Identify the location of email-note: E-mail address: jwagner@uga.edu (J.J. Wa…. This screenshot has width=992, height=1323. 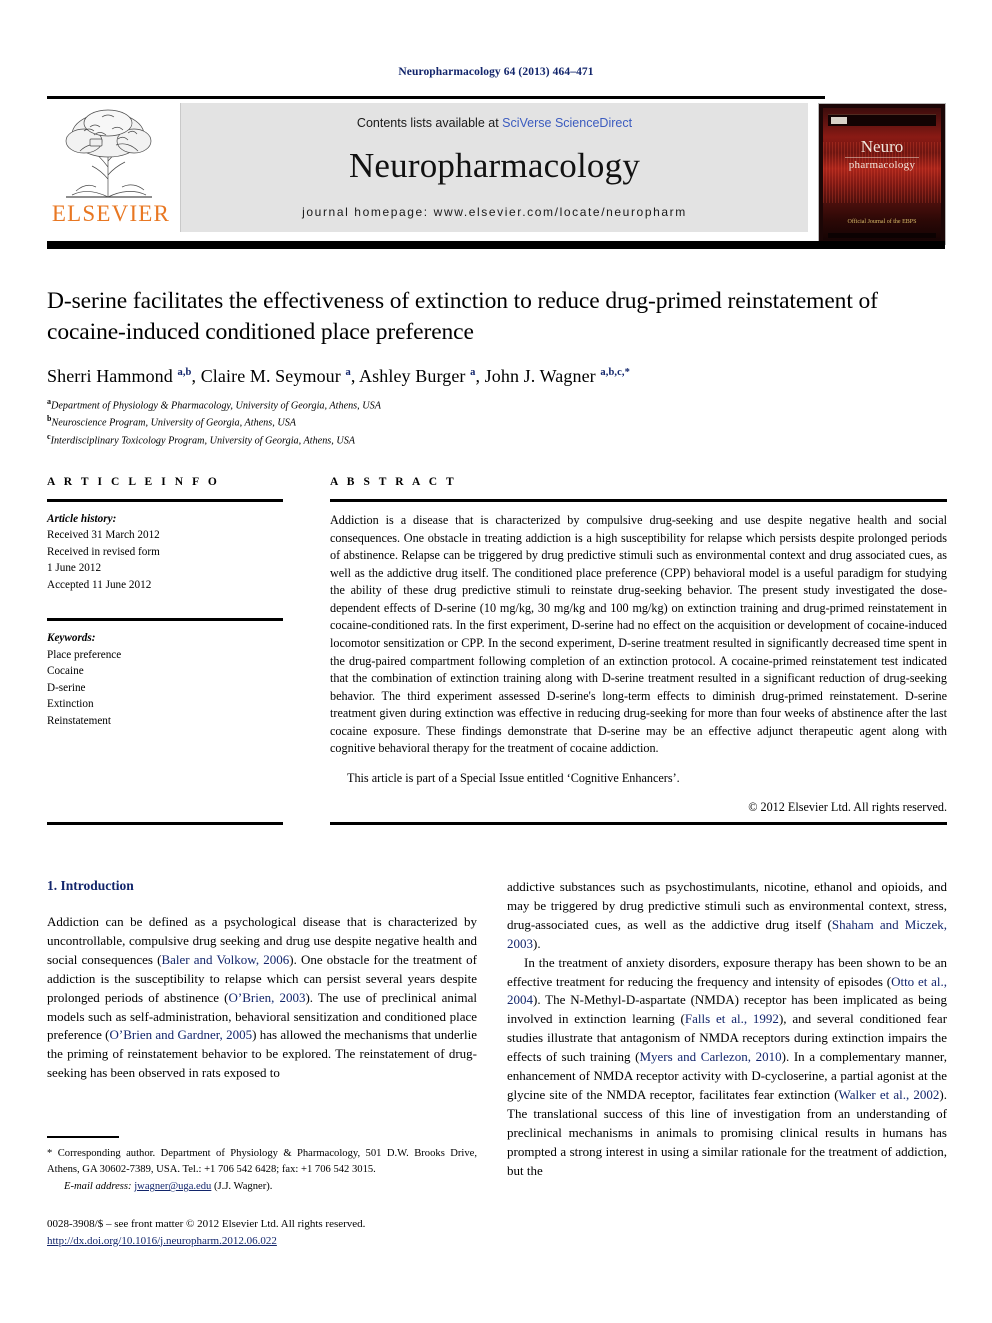
(262, 1187).